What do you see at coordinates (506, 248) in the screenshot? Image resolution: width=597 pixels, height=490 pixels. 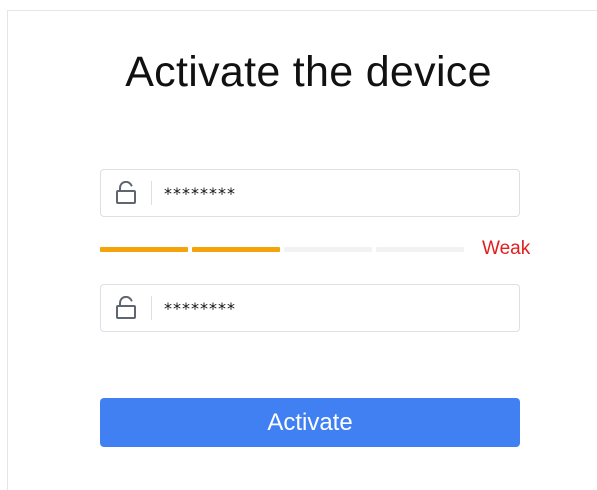 I see `strength-label: Weak` at bounding box center [506, 248].